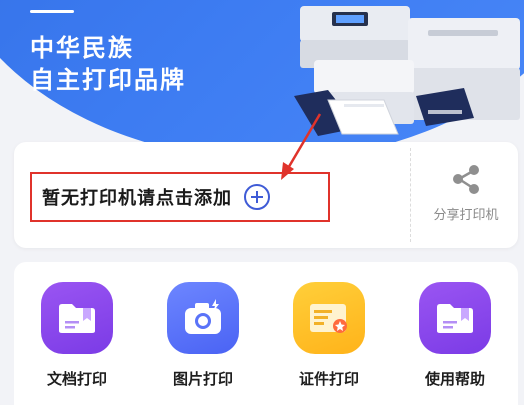 The image size is (524, 405). I want to click on share-printer-label: 分享打印机, so click(466, 215).